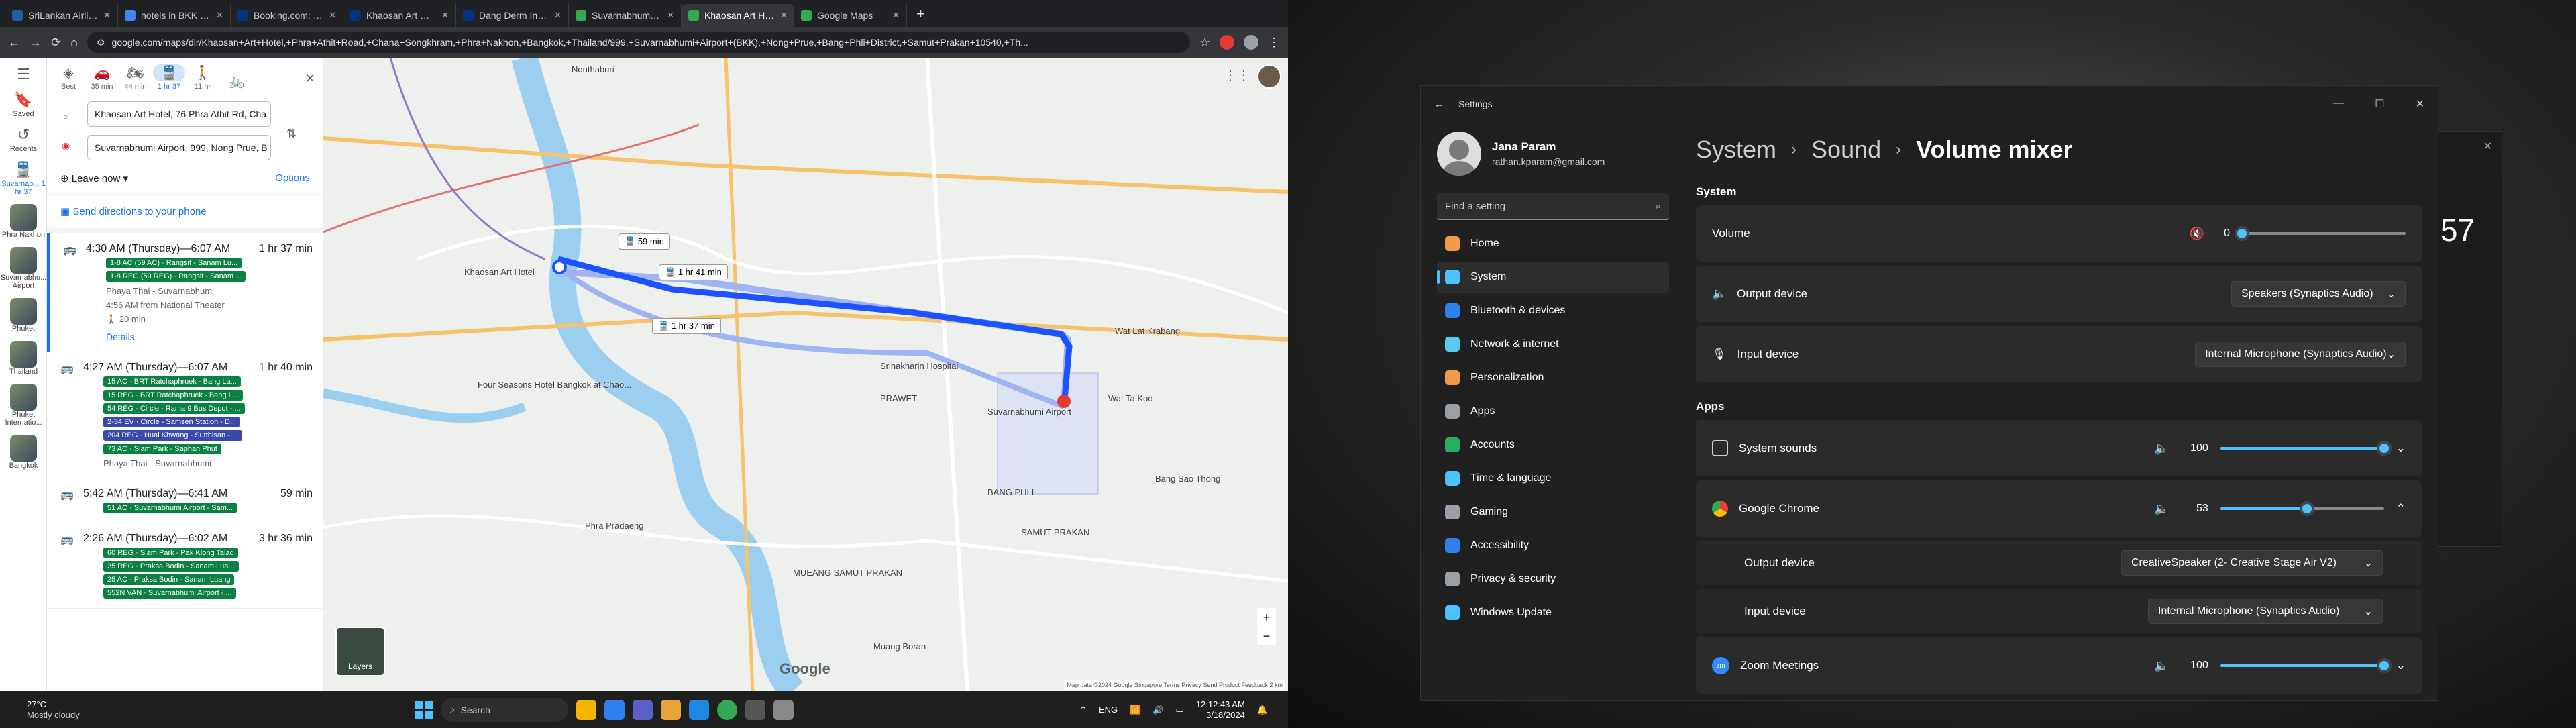  Describe the element at coordinates (1135, 710) in the screenshot. I see `wifi-icon: 📶` at that location.